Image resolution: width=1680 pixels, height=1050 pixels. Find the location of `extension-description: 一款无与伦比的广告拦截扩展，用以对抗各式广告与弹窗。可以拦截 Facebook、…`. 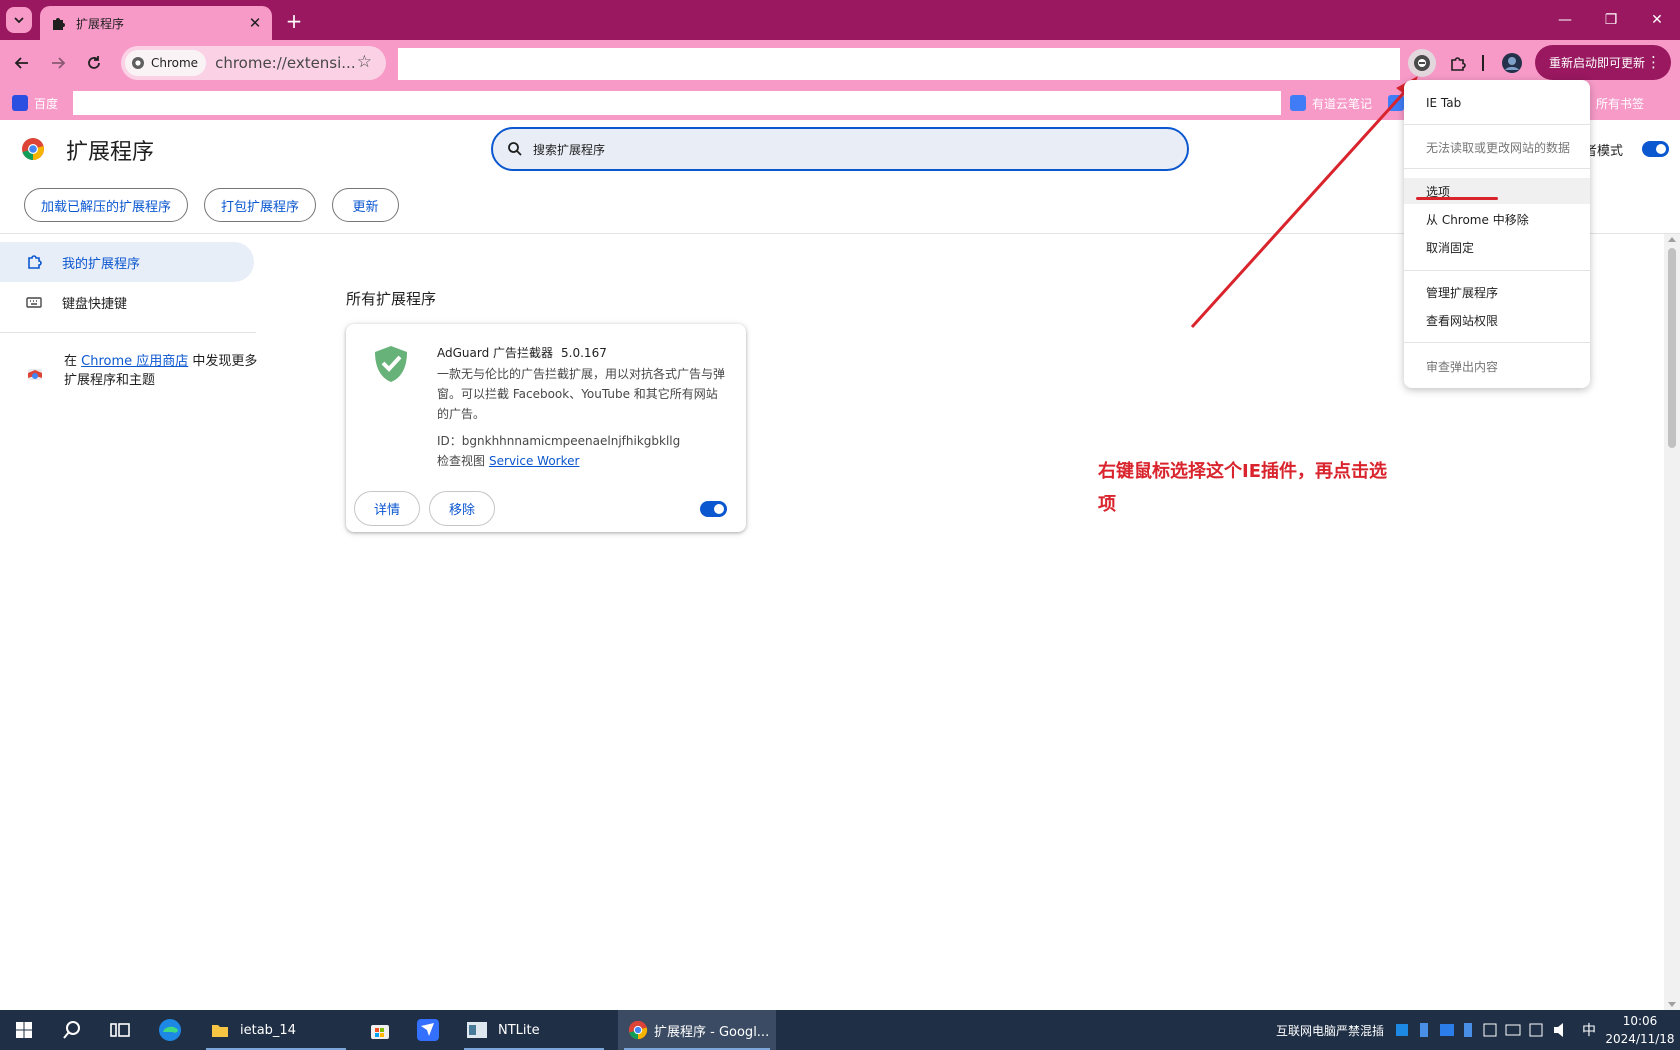

extension-description: 一款无与伦比的广告拦截扩展，用以对抗各式广告与弹窗。可以拦截 Facebook、… is located at coordinates (581, 394).